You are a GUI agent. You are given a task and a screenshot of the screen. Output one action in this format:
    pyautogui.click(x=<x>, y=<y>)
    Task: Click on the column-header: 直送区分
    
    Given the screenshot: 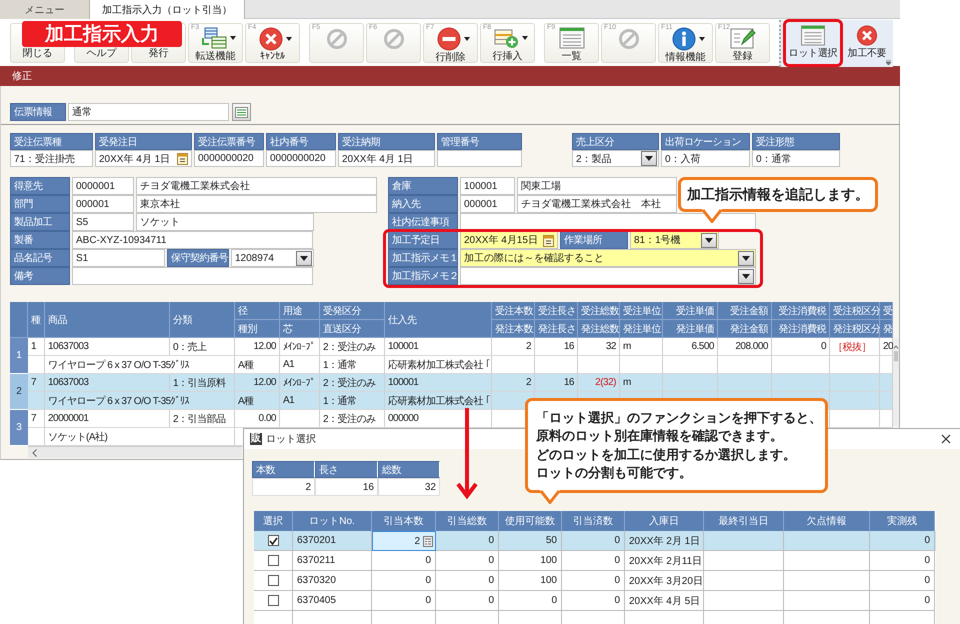 What is the action you would take?
    pyautogui.click(x=352, y=329)
    